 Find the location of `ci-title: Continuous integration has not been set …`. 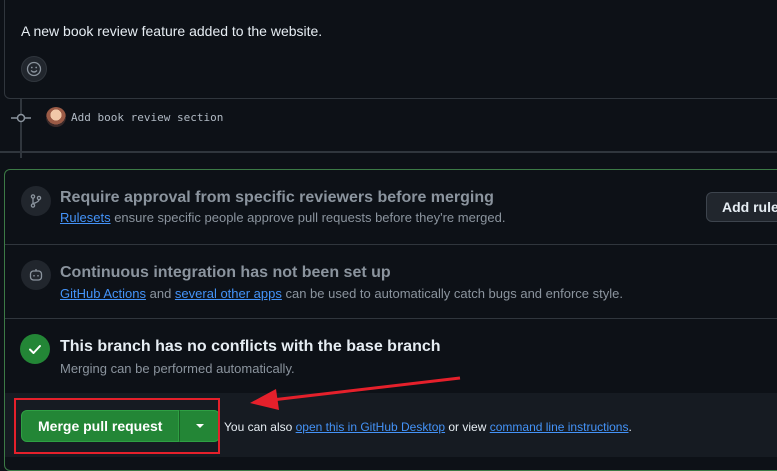

ci-title: Continuous integration has not been set … is located at coordinates (225, 272).